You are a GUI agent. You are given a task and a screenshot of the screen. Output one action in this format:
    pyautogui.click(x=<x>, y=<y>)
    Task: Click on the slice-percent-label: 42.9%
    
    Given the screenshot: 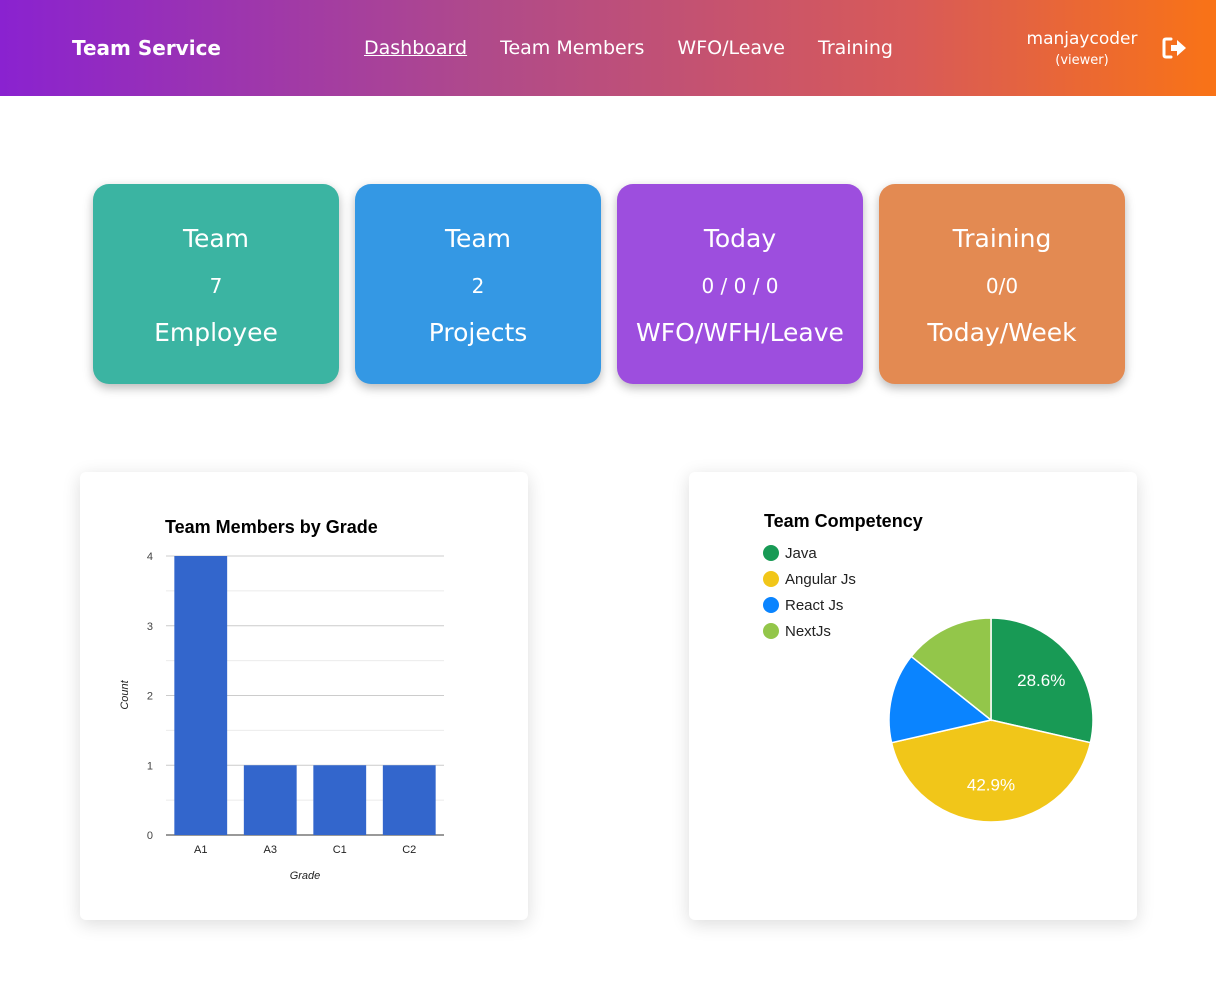 What is the action you would take?
    pyautogui.click(x=991, y=784)
    